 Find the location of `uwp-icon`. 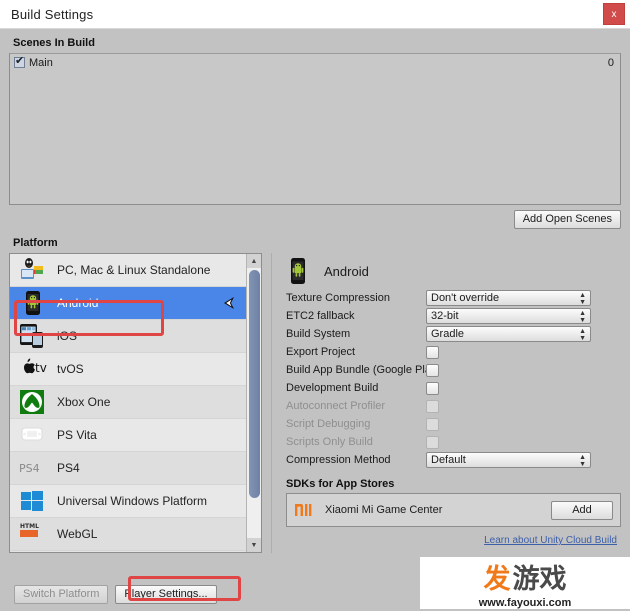

uwp-icon is located at coordinates (33, 501).